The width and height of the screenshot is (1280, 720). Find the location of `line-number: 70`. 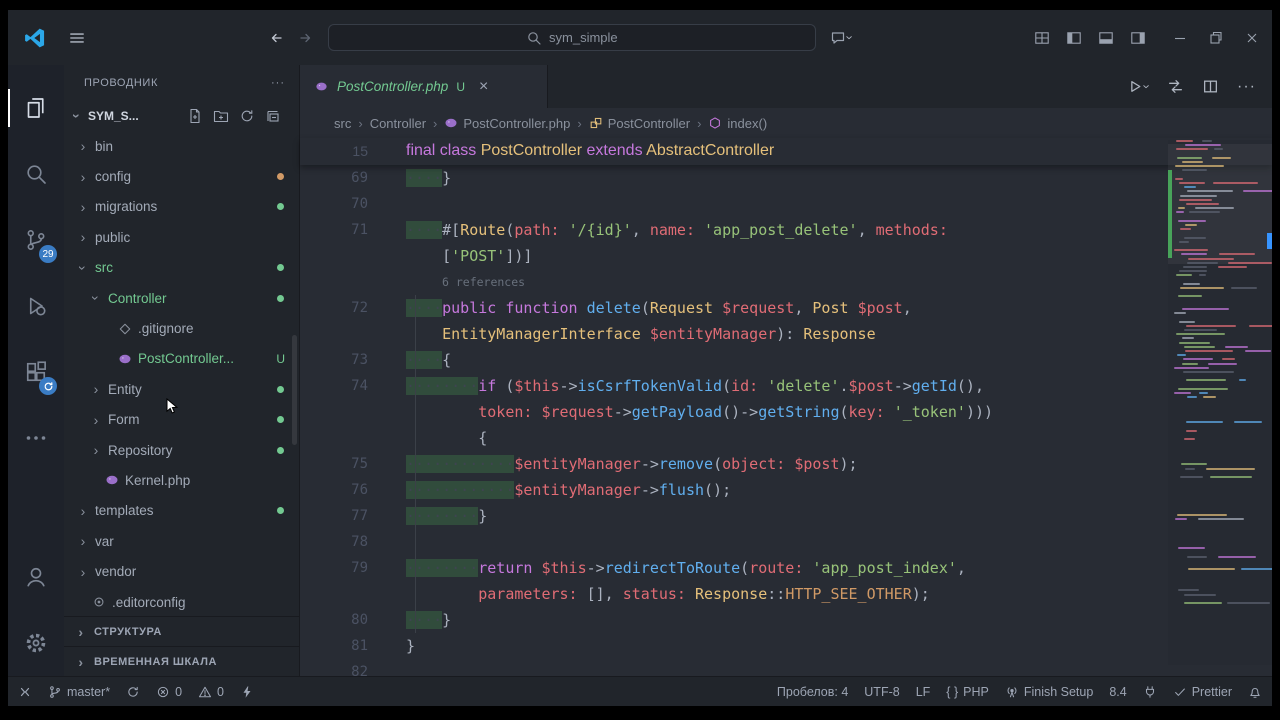

line-number: 70 is located at coordinates (353, 204).